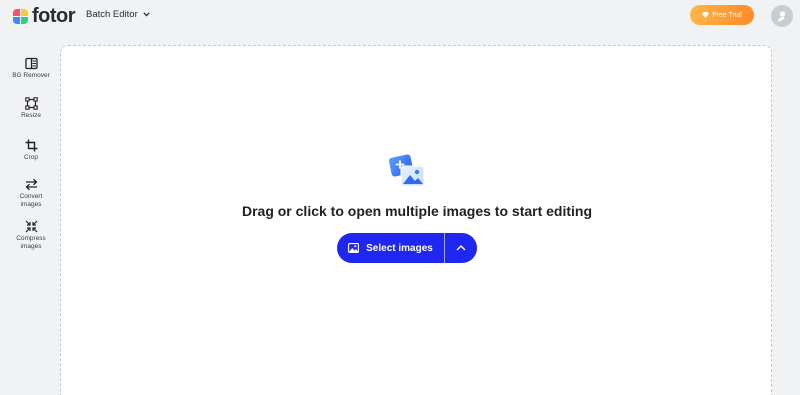  I want to click on chevron-up-icon, so click(461, 248).